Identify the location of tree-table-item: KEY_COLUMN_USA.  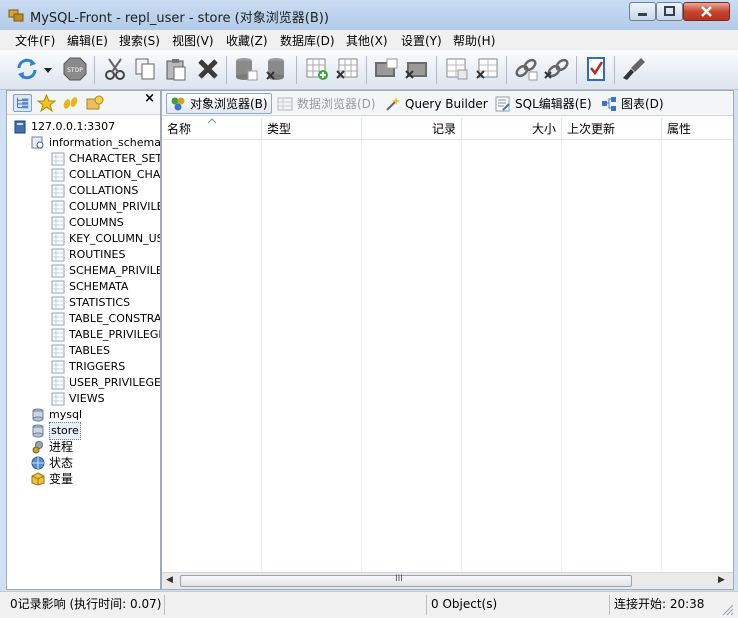
(105, 239).